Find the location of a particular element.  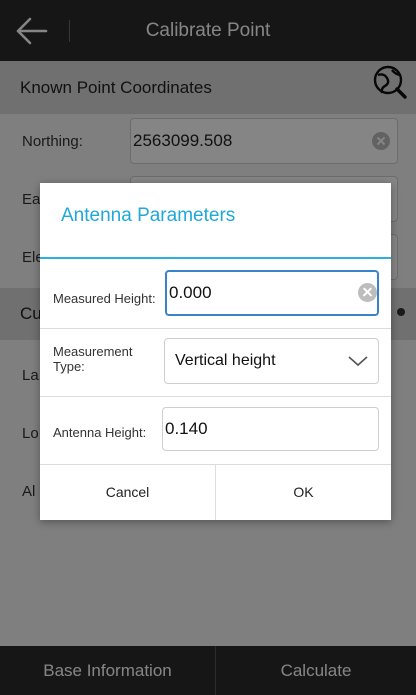

measured-height-label: Measured Height: is located at coordinates (104, 298).